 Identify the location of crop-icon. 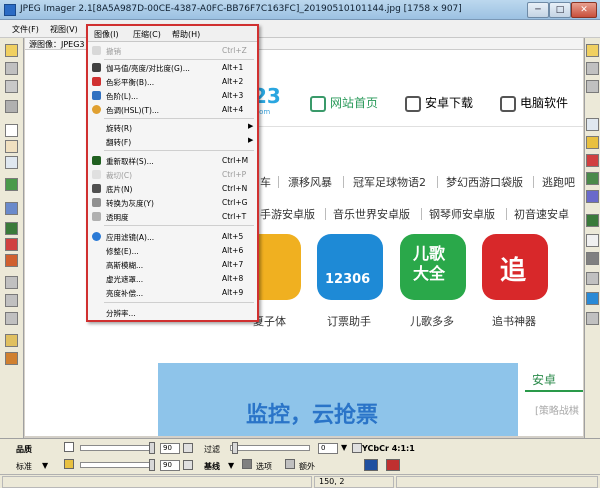
(592, 240).